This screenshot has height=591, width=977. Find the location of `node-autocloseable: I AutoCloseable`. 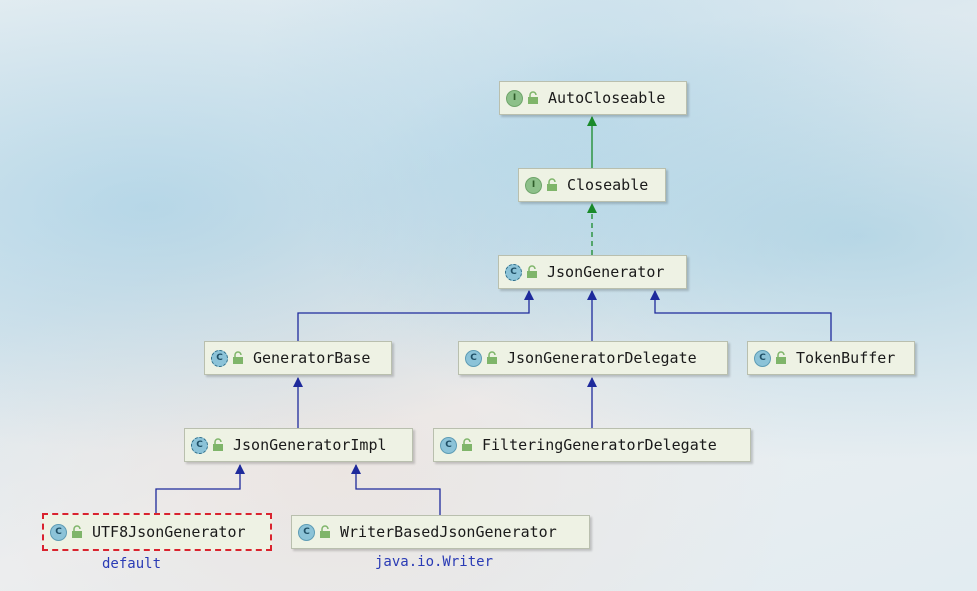

node-autocloseable: I AutoCloseable is located at coordinates (593, 98).